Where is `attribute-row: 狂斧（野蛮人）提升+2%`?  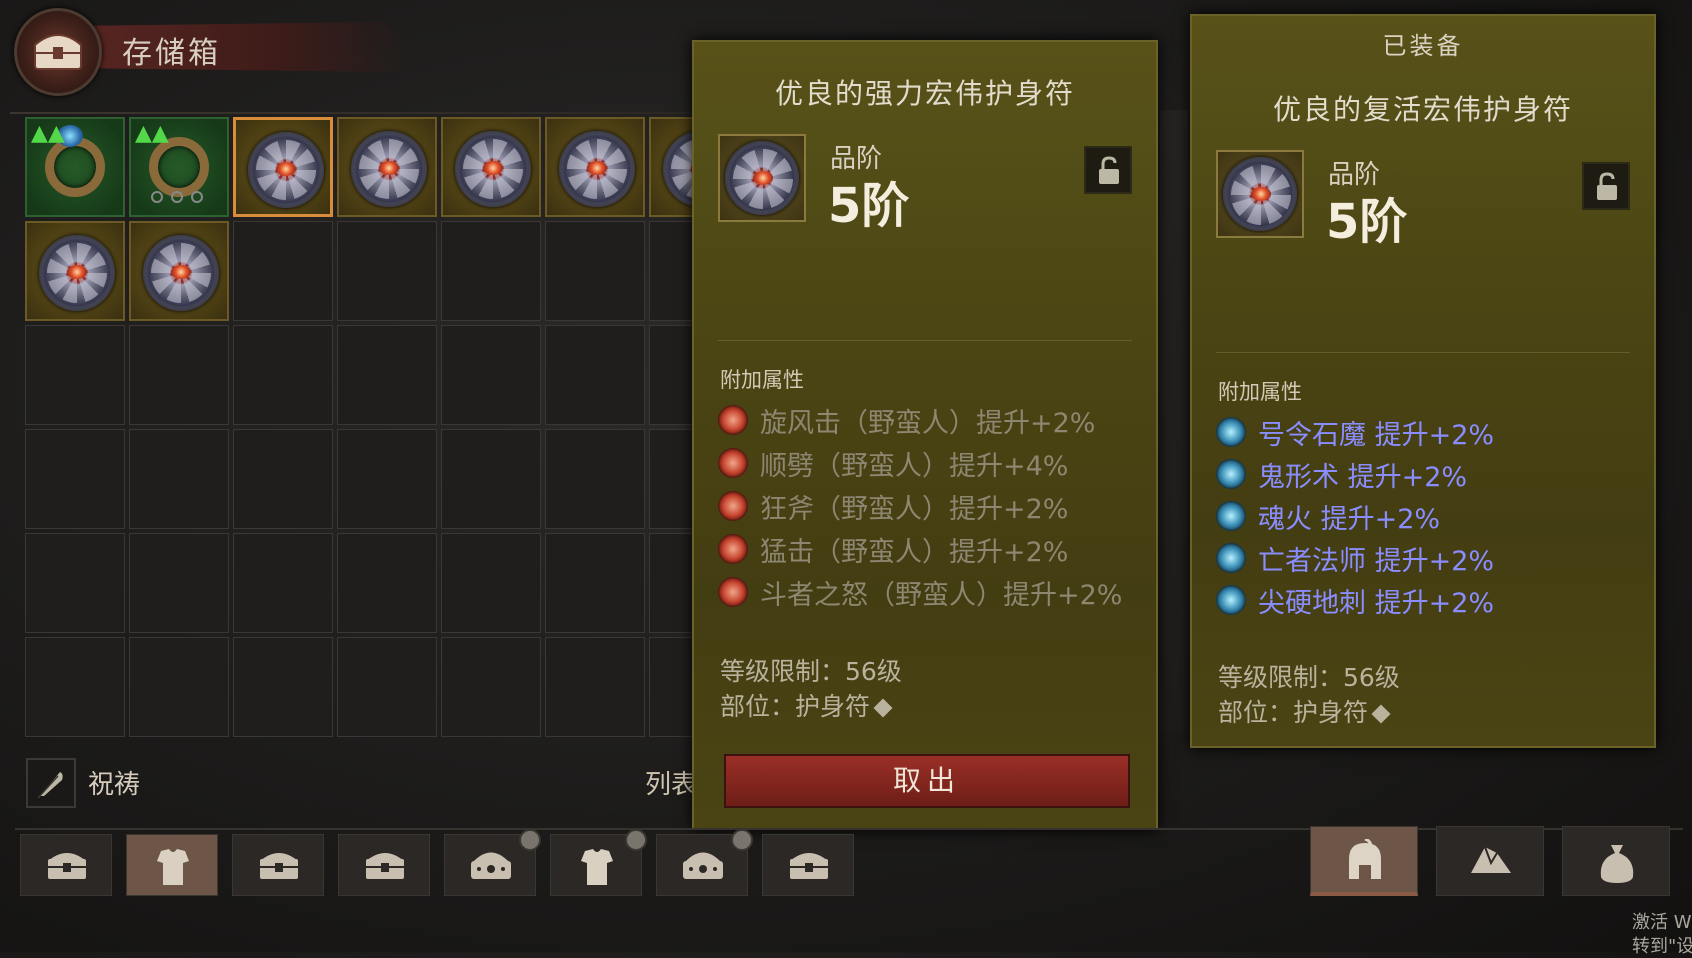 attribute-row: 狂斧（野蛮人）提升+2% is located at coordinates (893, 506).